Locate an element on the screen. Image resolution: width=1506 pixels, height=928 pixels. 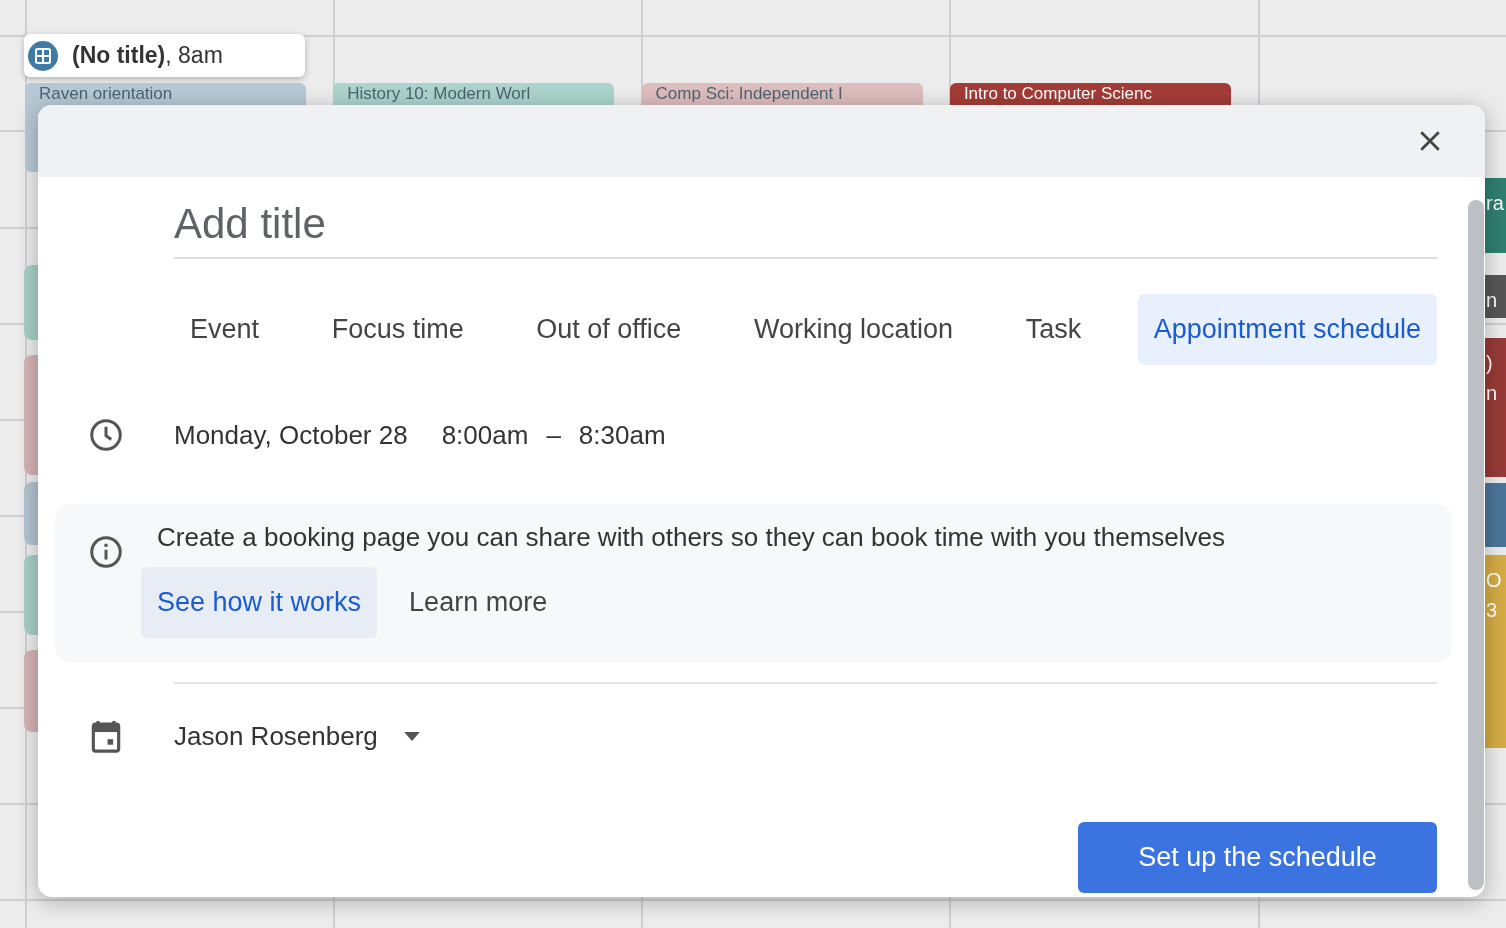
tab: Working location is located at coordinates (853, 329).